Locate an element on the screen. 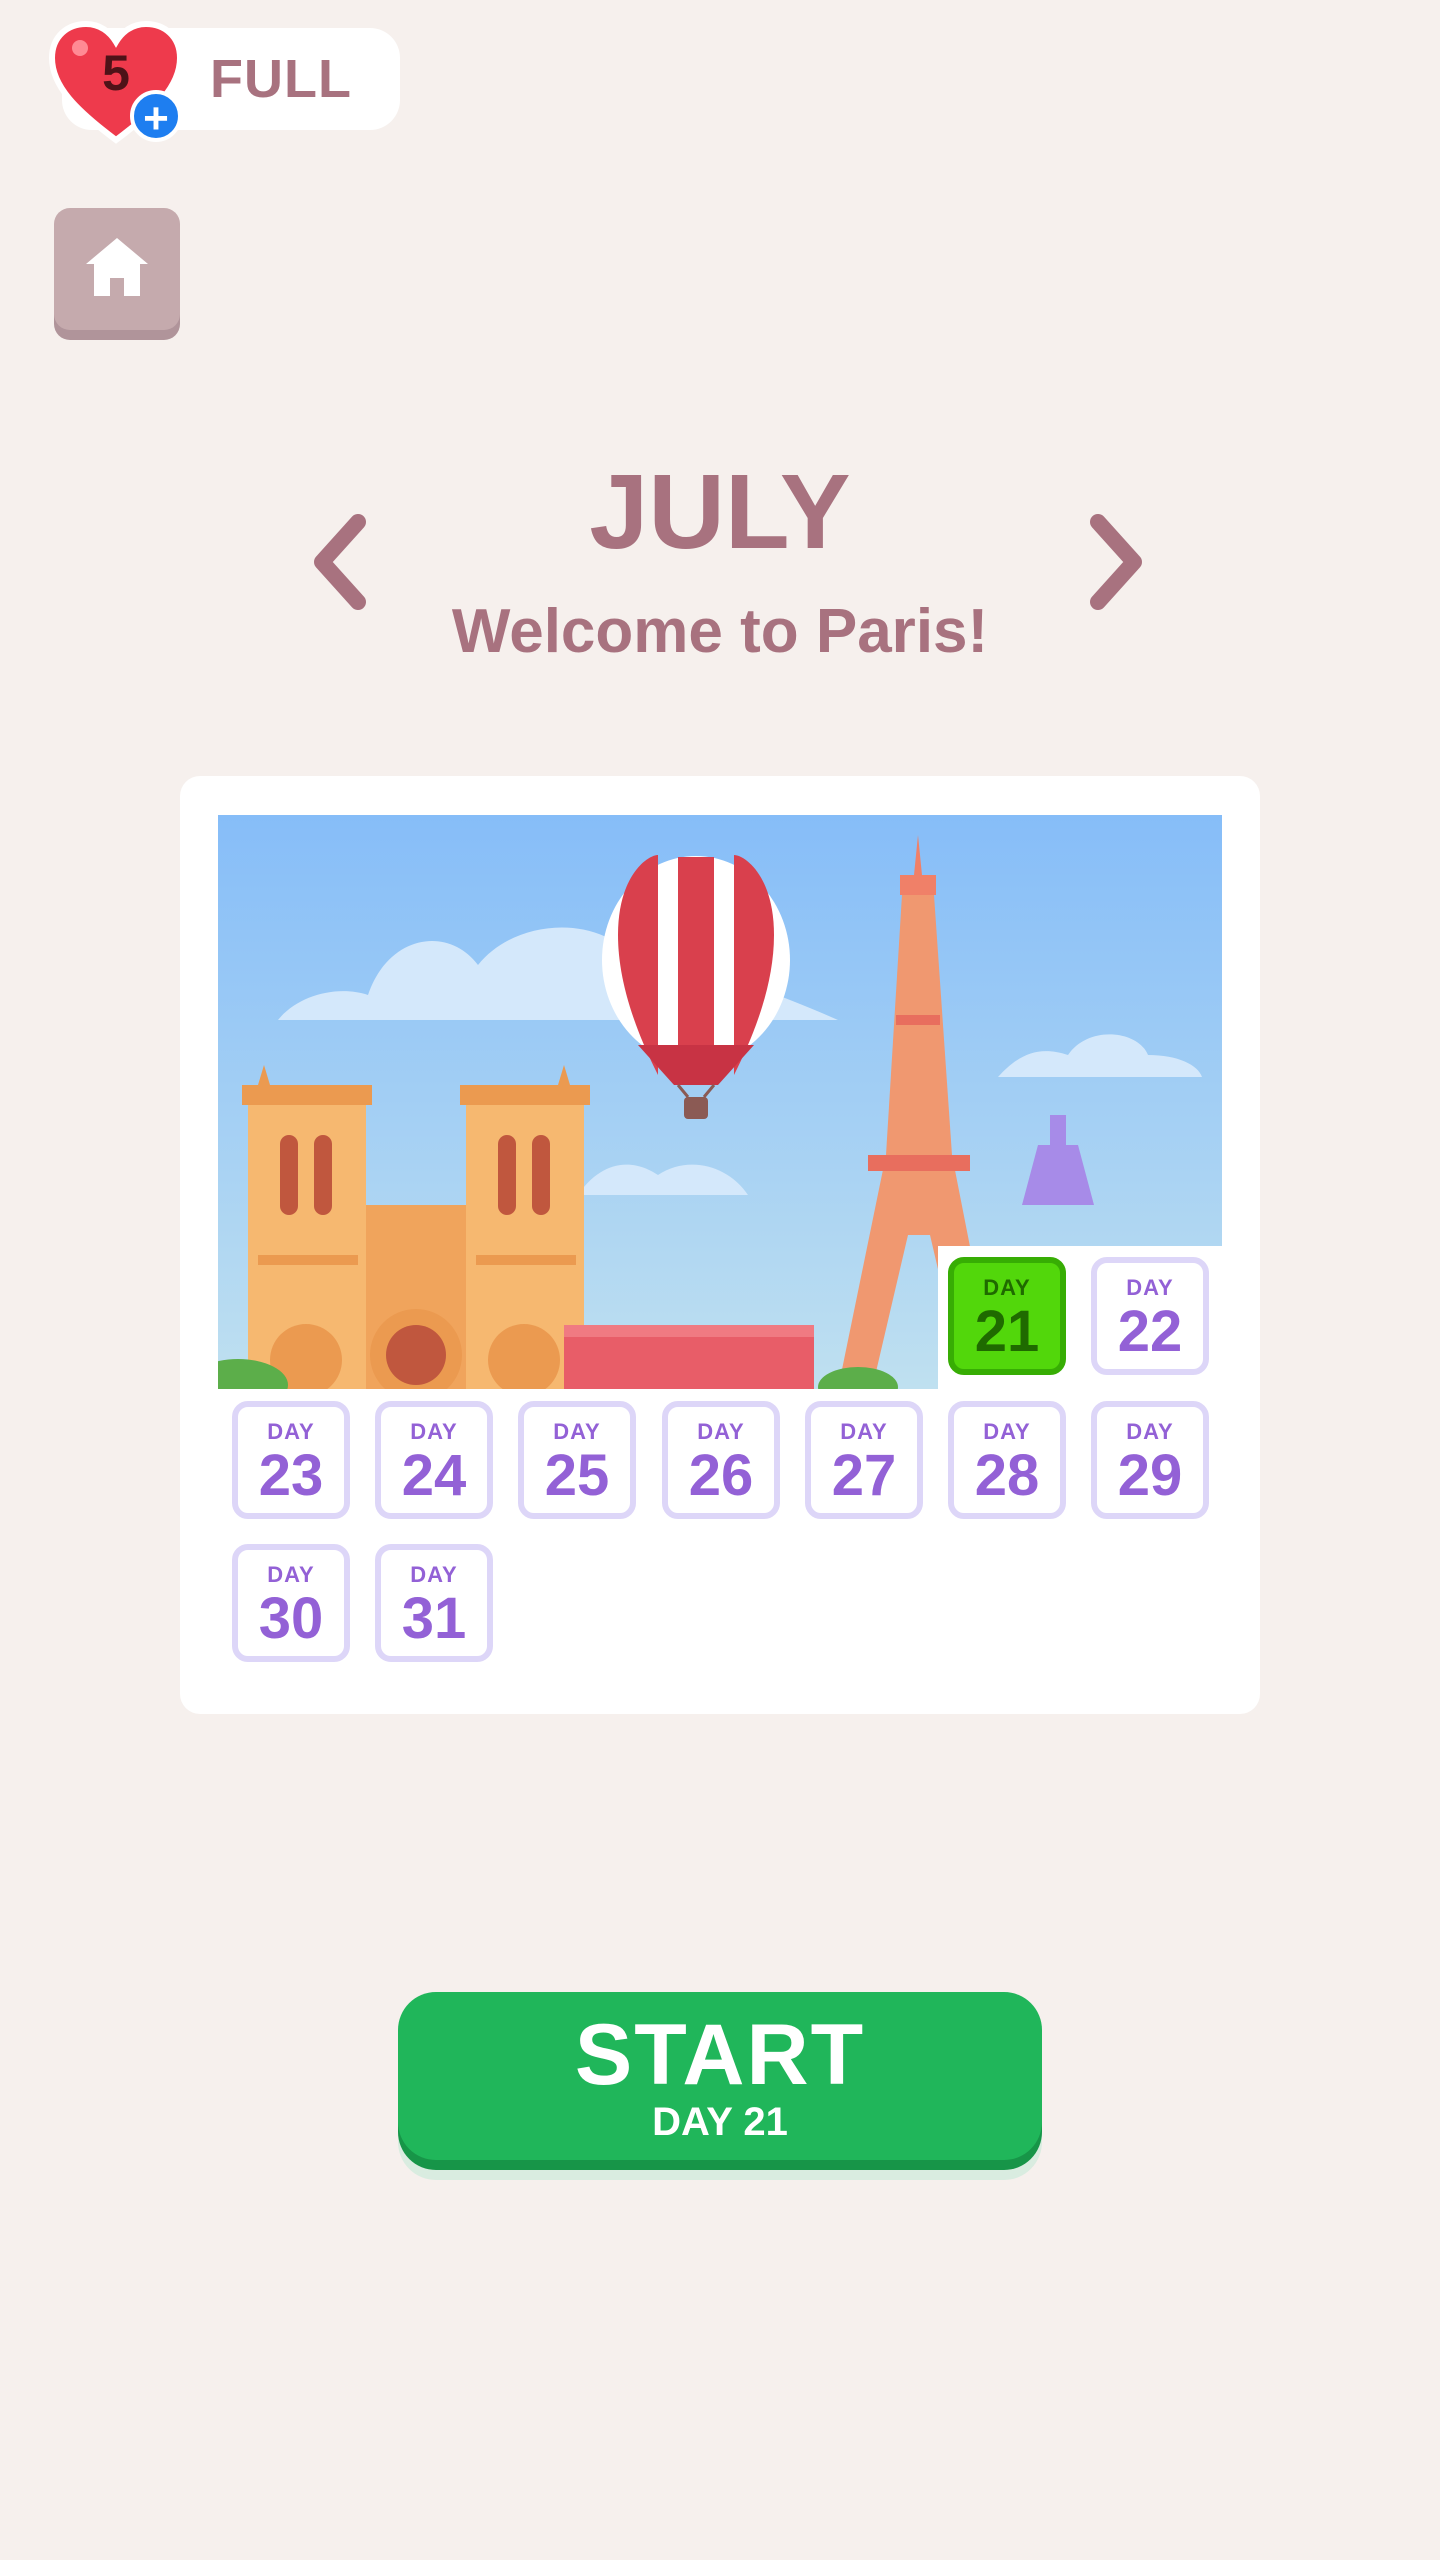 Image resolution: width=1440 pixels, height=2560 pixels. lives-status: FULL is located at coordinates (281, 79).